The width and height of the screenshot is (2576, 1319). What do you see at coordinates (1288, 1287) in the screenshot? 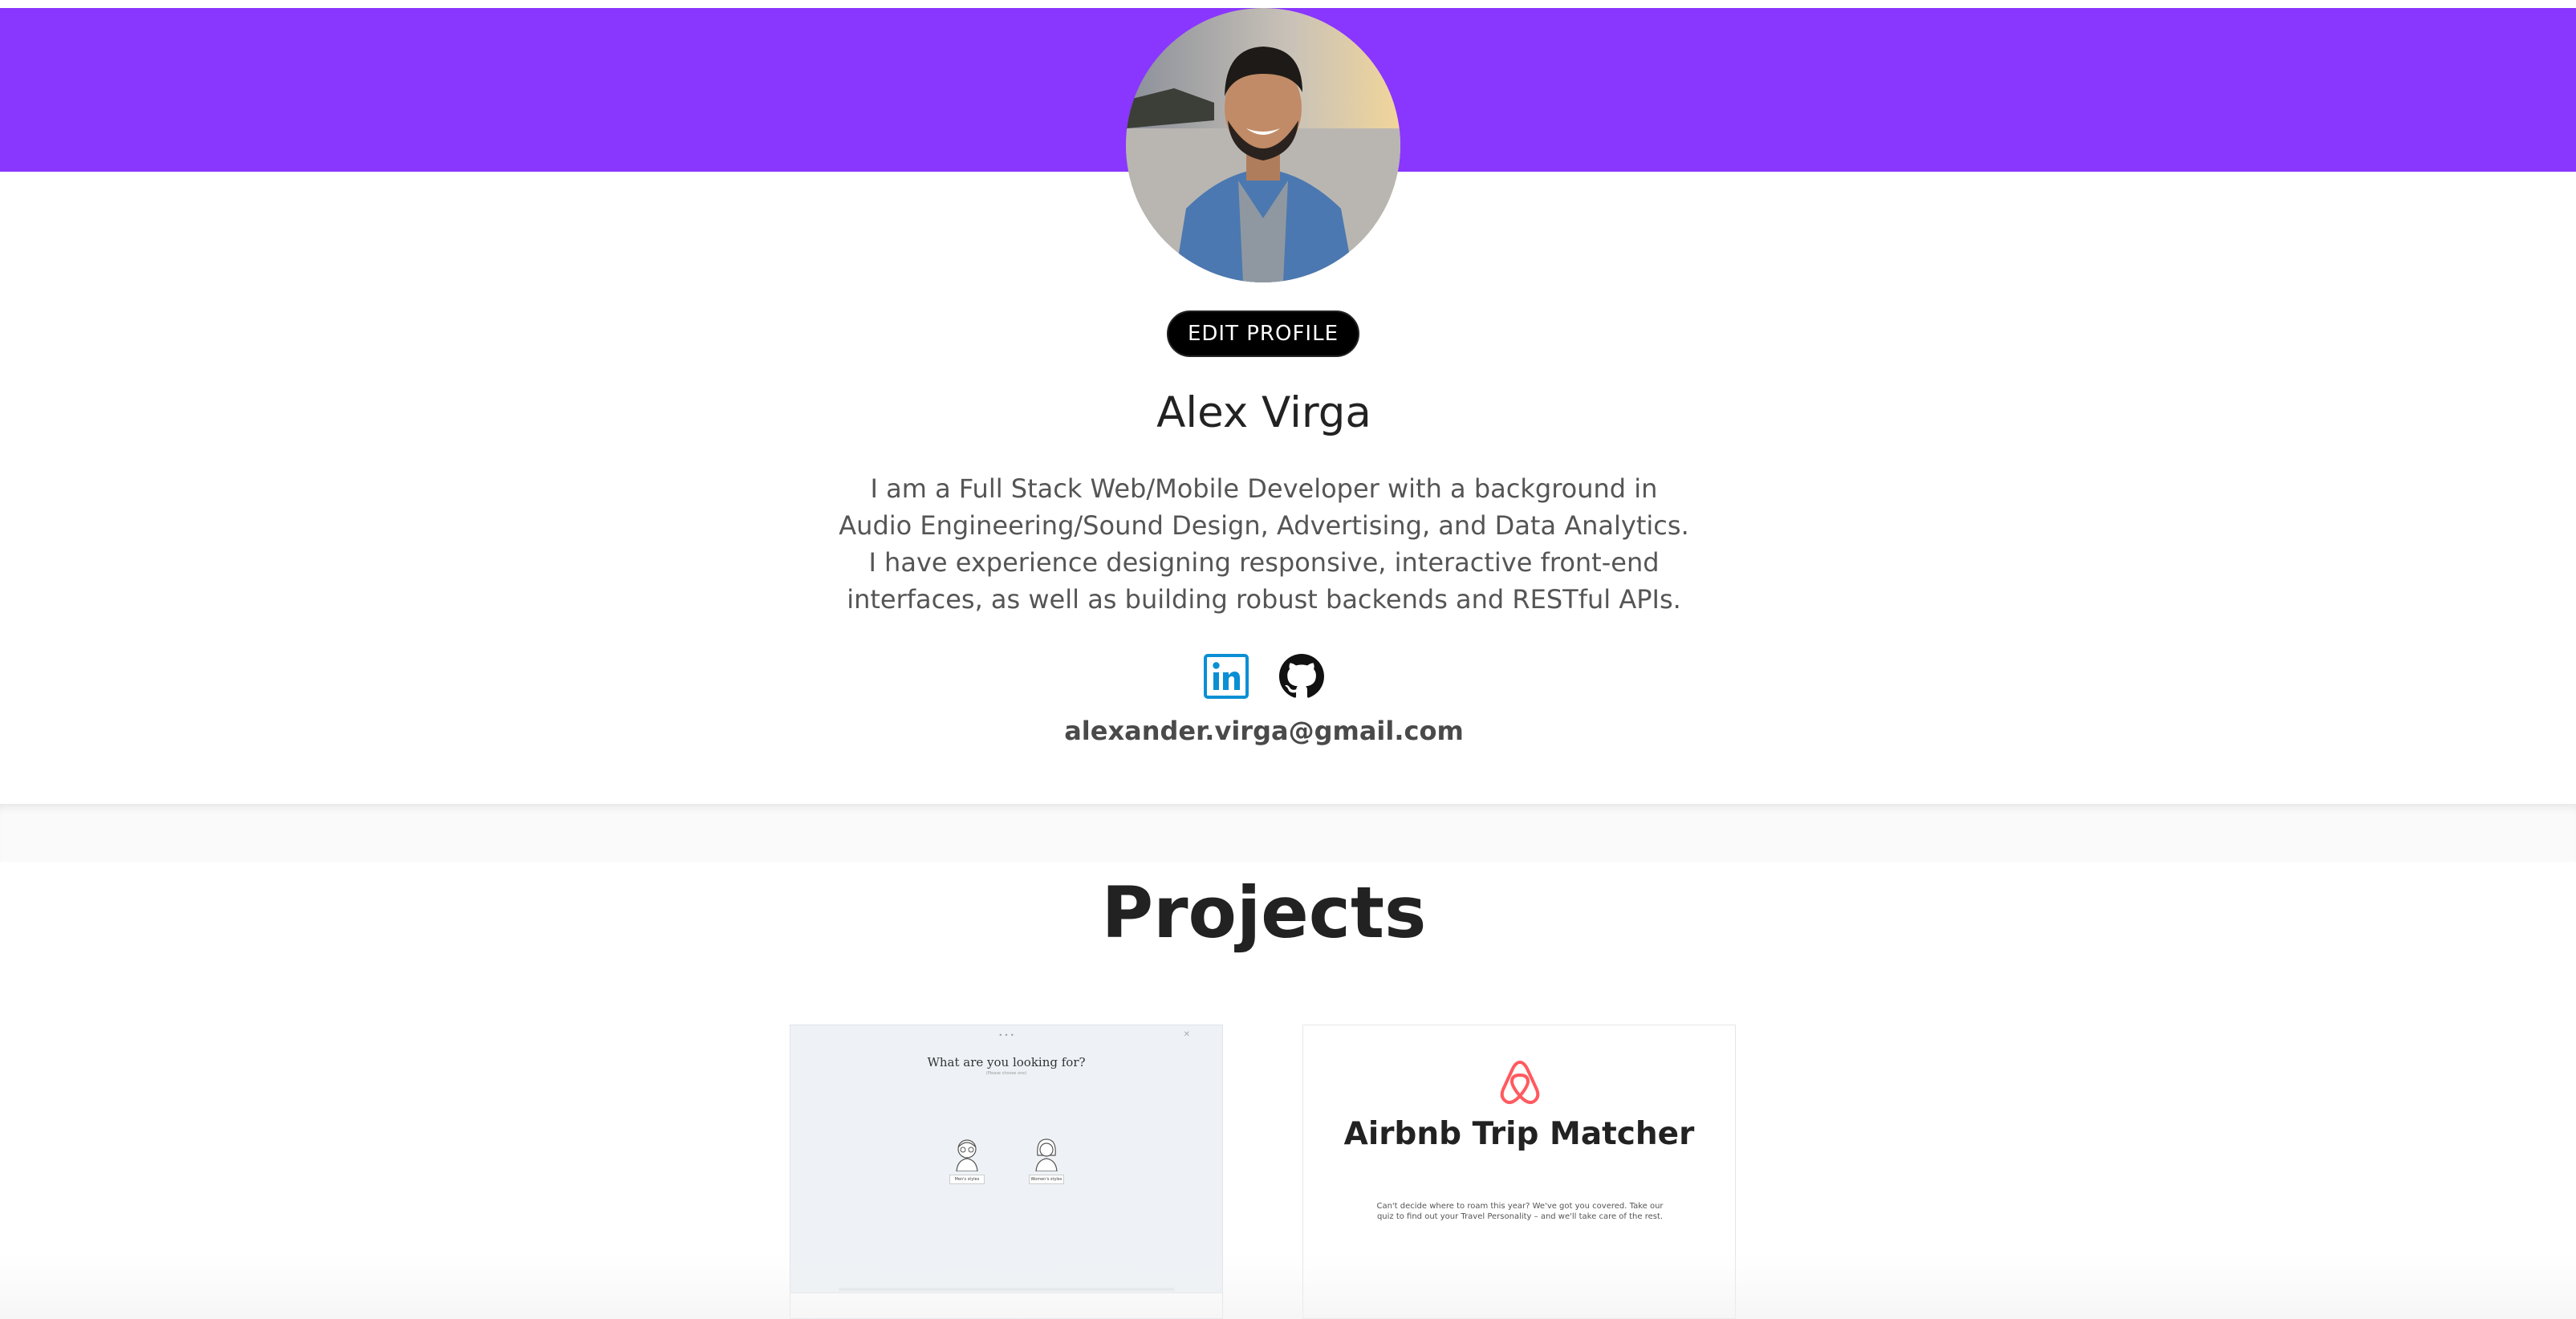
I see `bottom-fade` at bounding box center [1288, 1287].